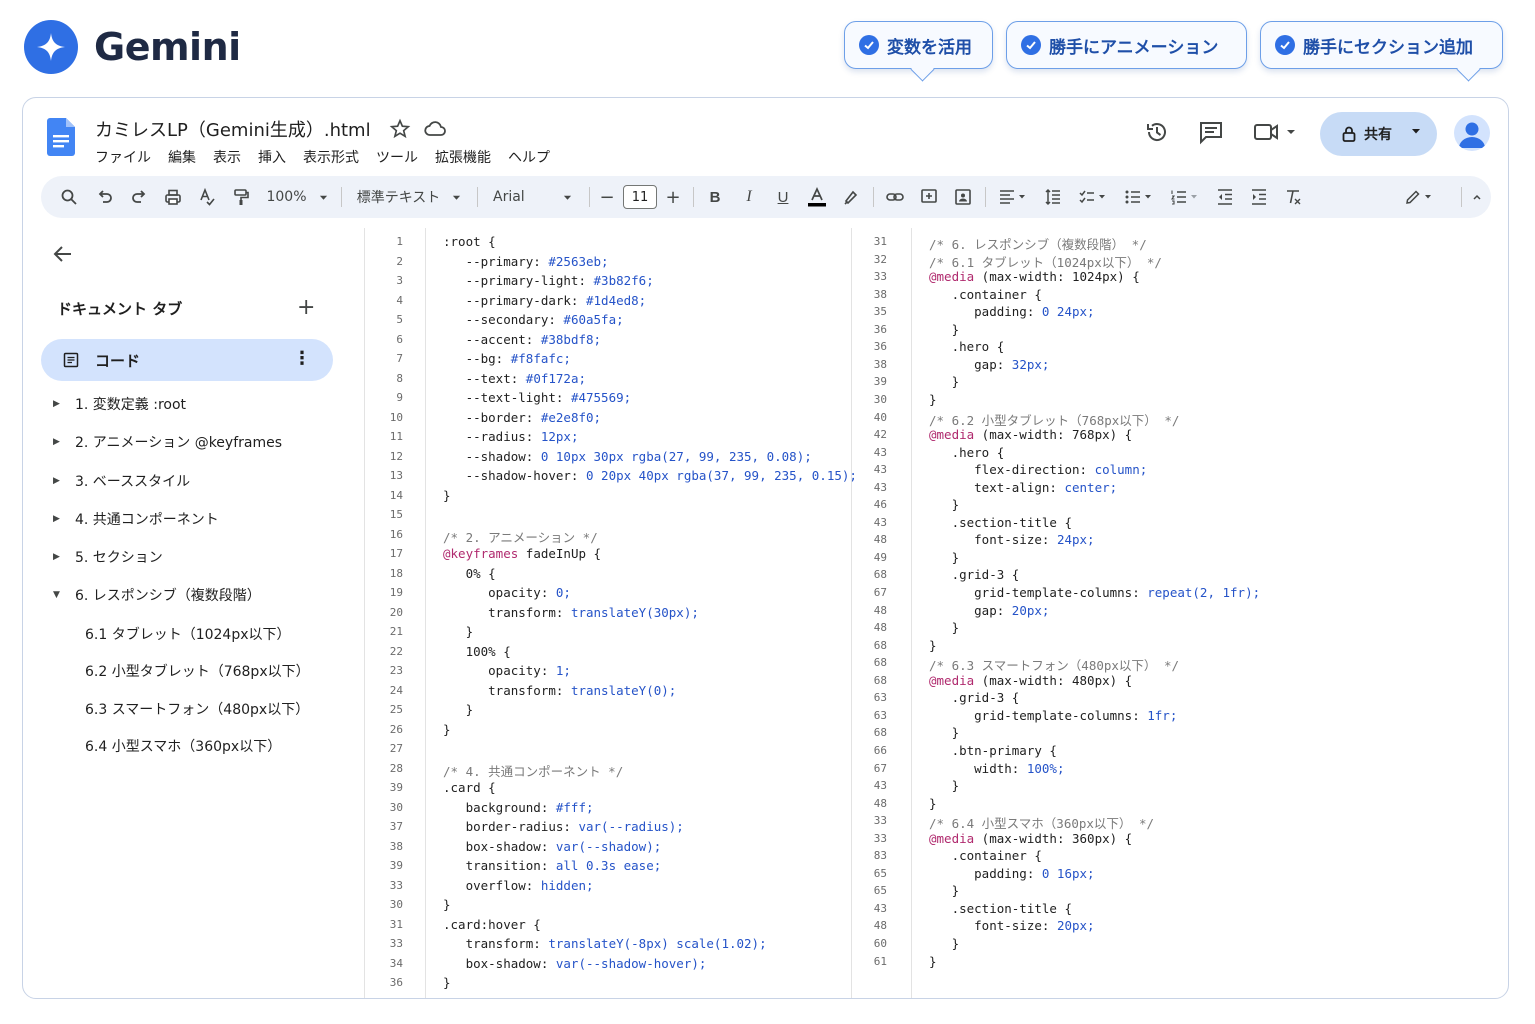  Describe the element at coordinates (783, 197) in the screenshot. I see `underline-icon: U` at that location.